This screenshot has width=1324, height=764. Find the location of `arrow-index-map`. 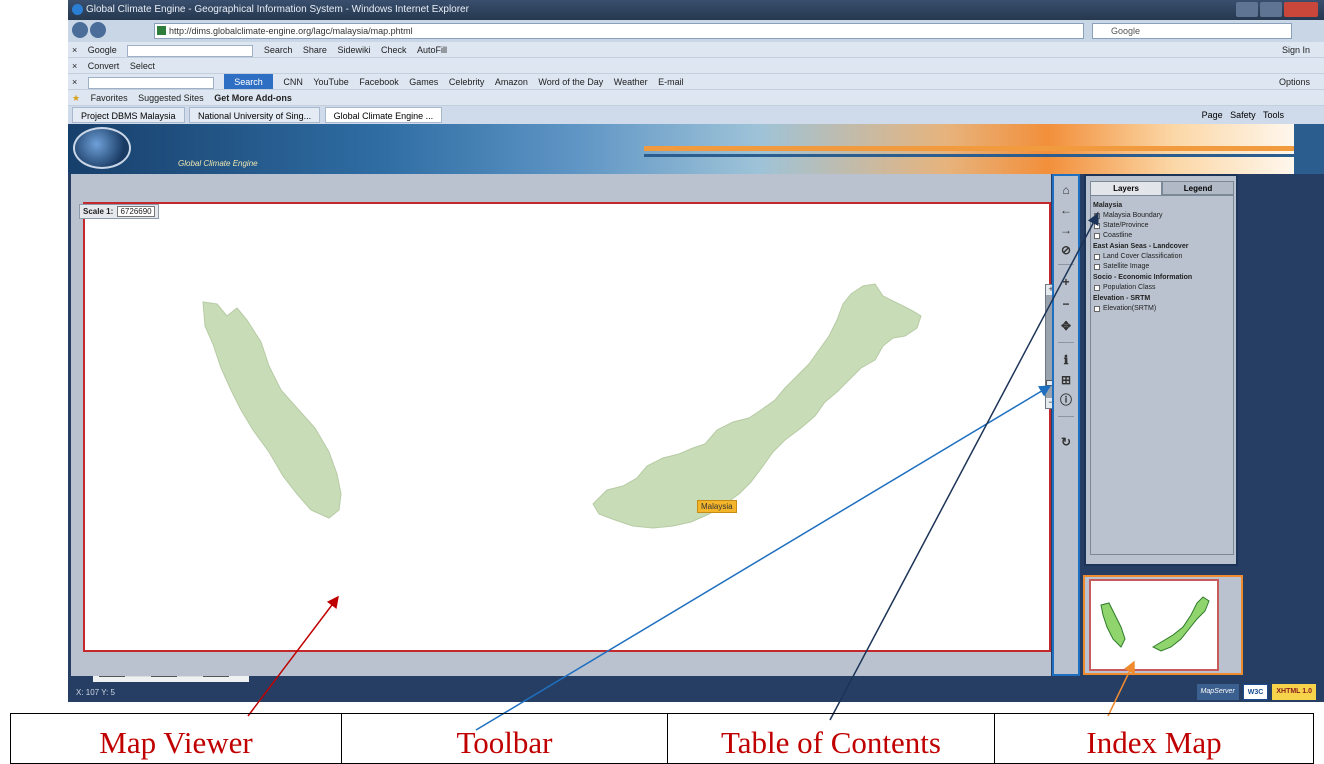

arrow-index-map is located at coordinates (1121, 688).